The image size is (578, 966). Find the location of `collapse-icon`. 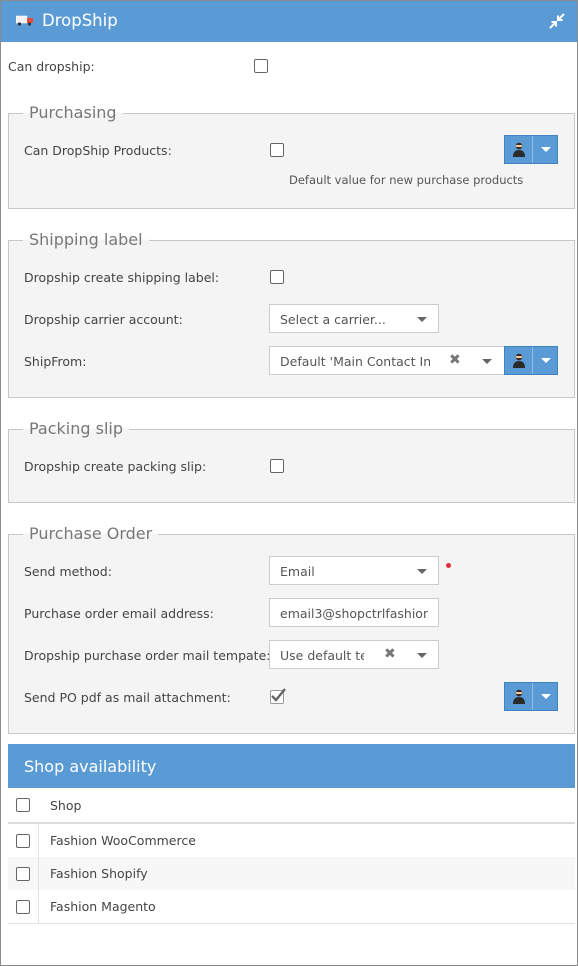

collapse-icon is located at coordinates (557, 22).